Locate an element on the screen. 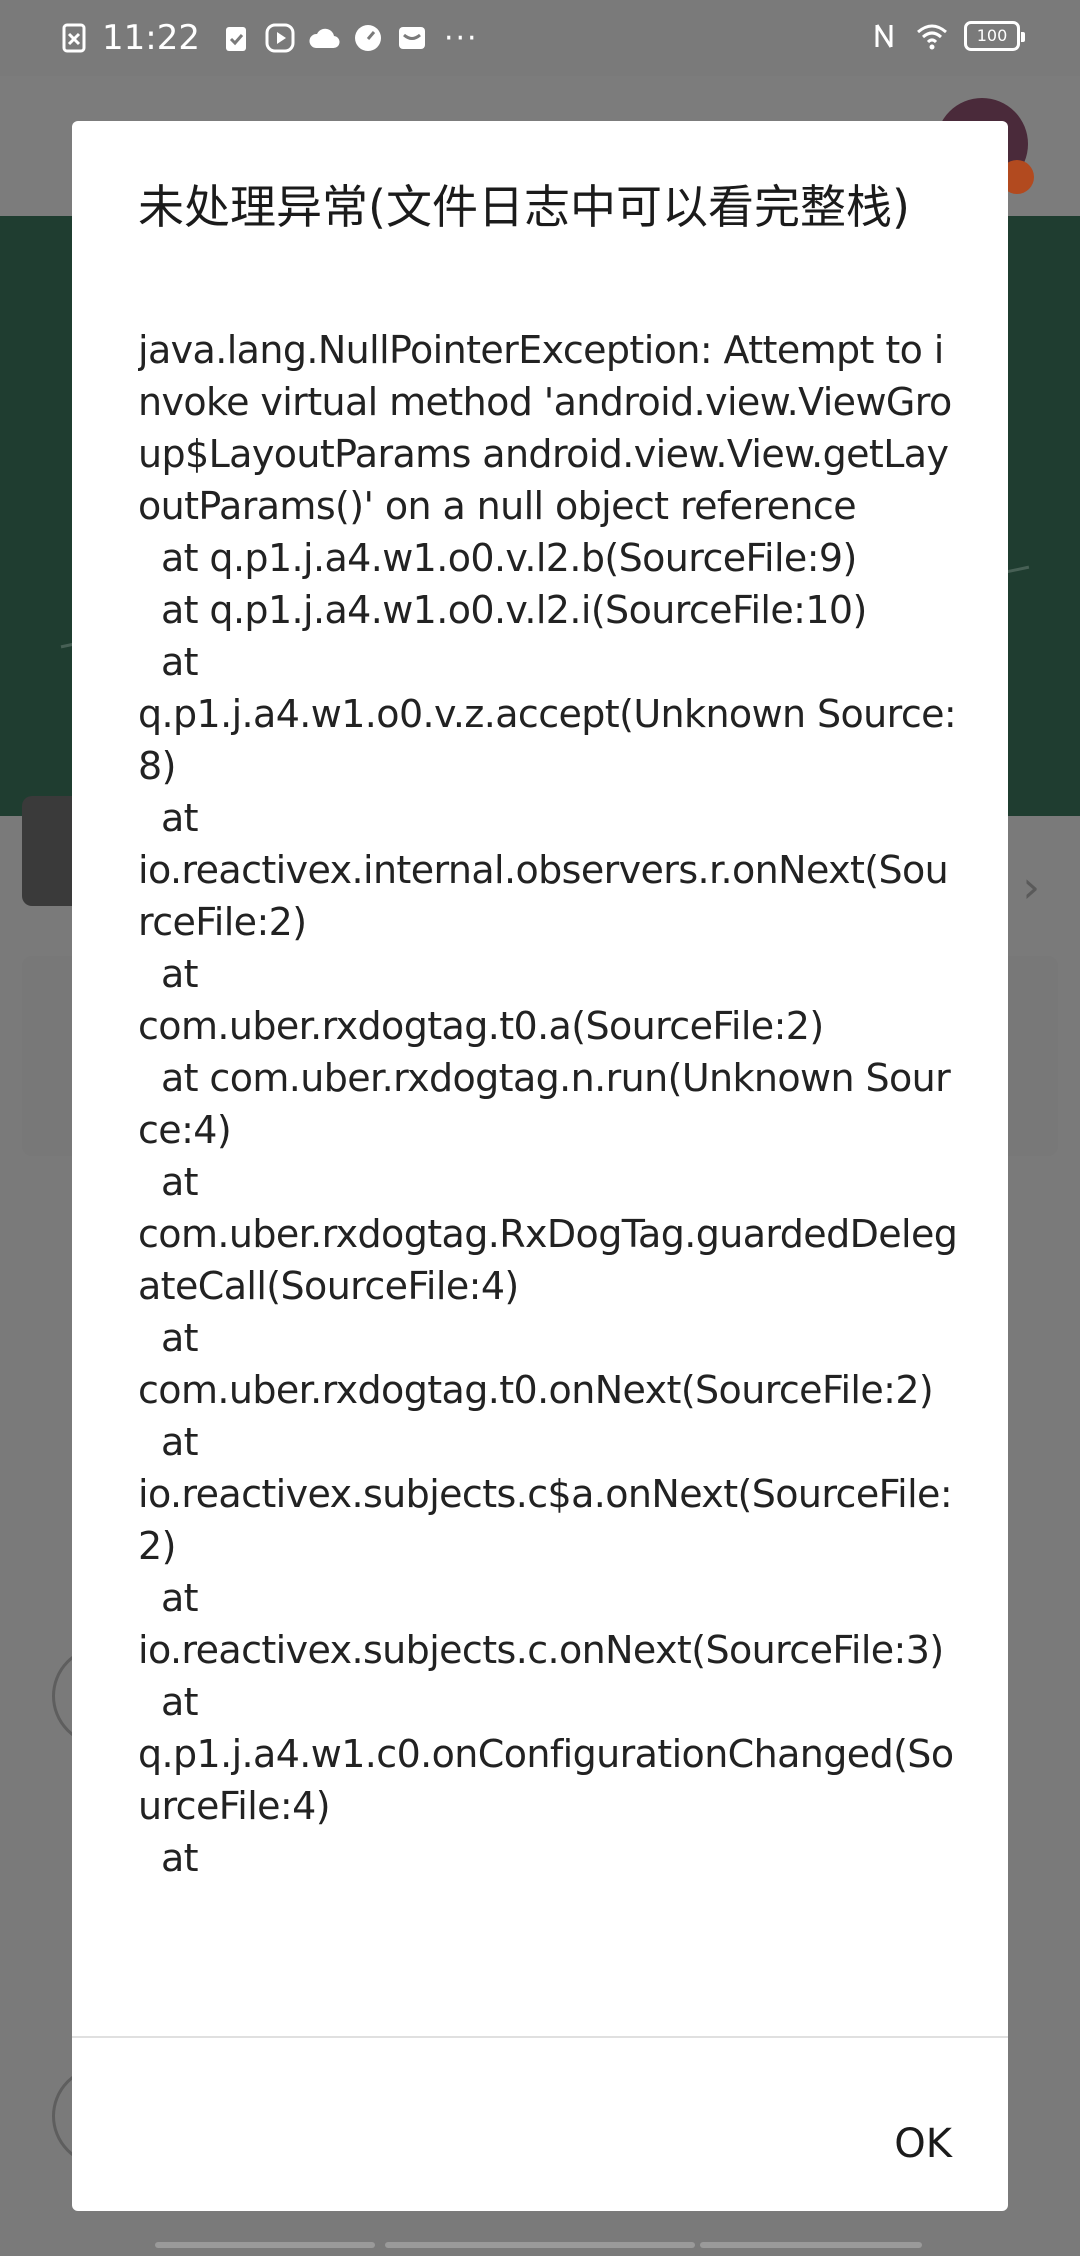  divider is located at coordinates (540, 2037).